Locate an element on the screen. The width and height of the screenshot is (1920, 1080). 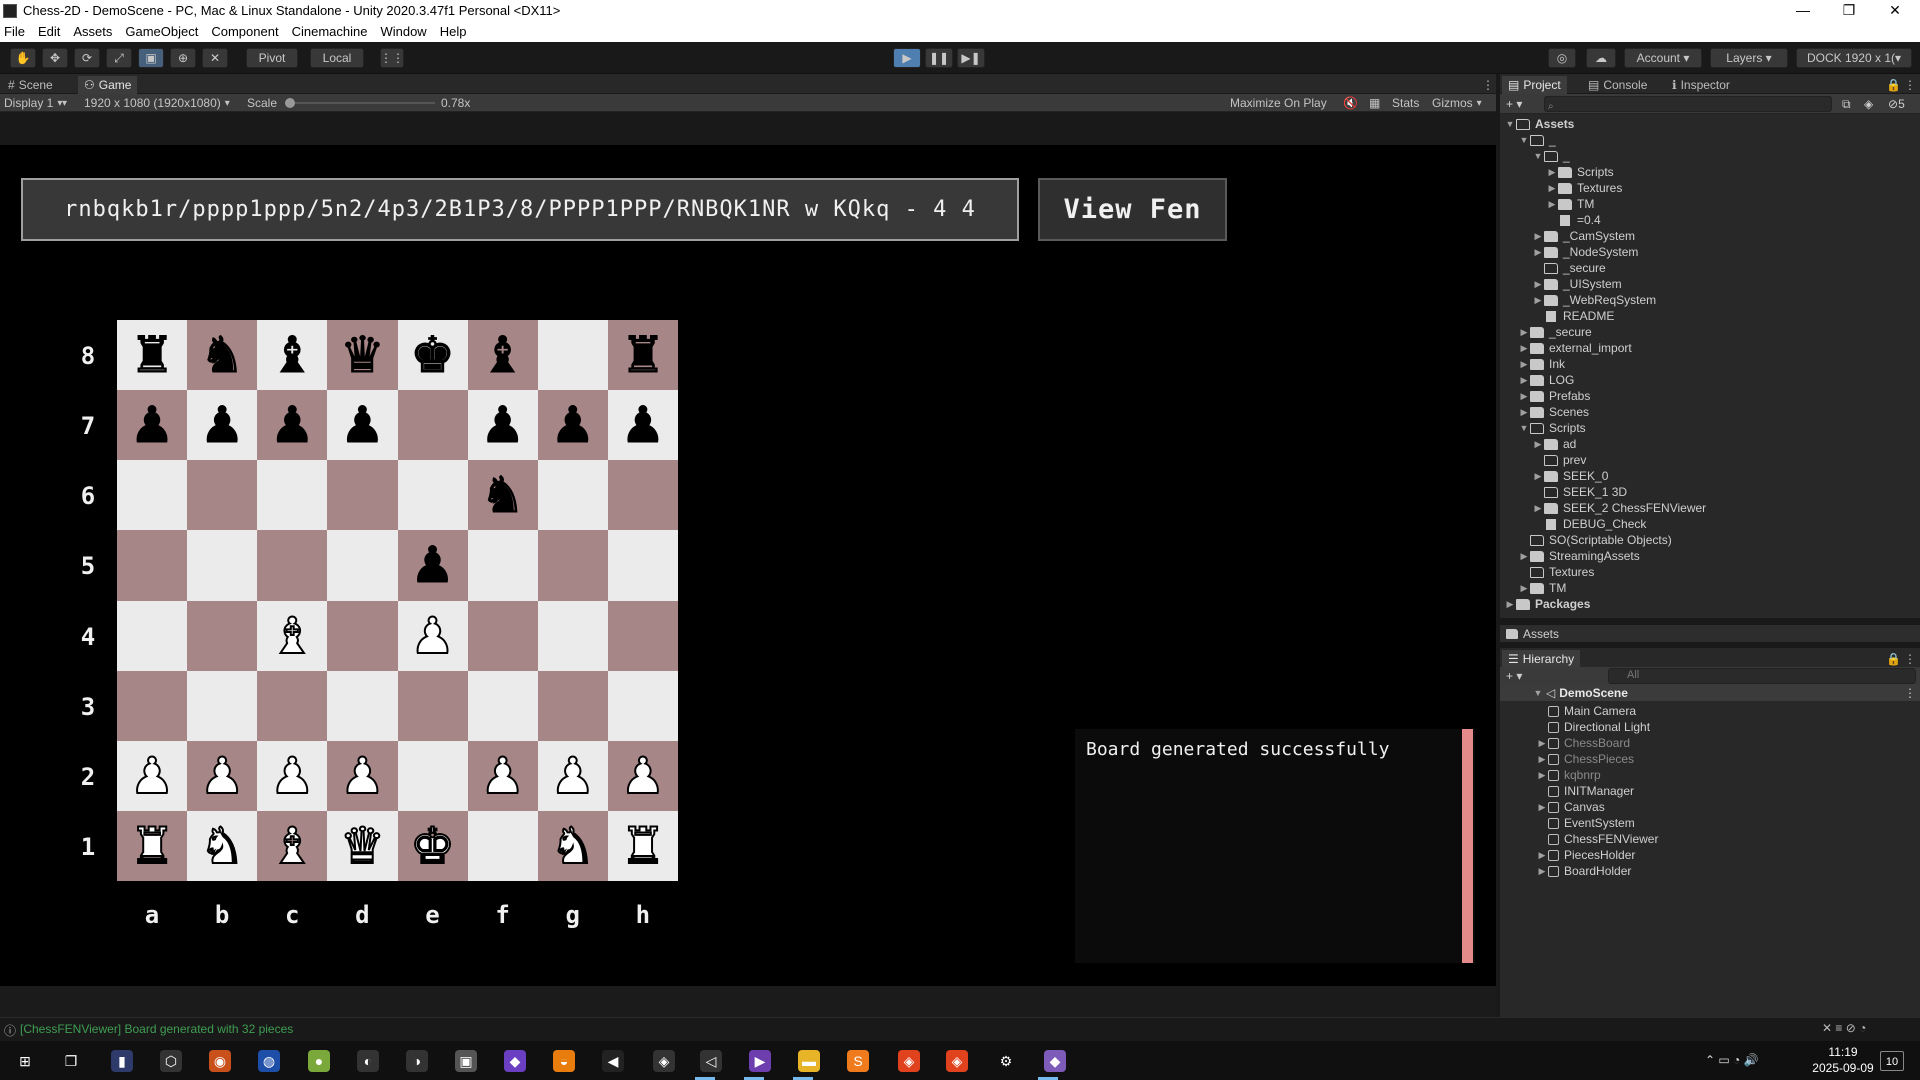
project-tree-item: ▶ Ink is located at coordinates (1541, 364).